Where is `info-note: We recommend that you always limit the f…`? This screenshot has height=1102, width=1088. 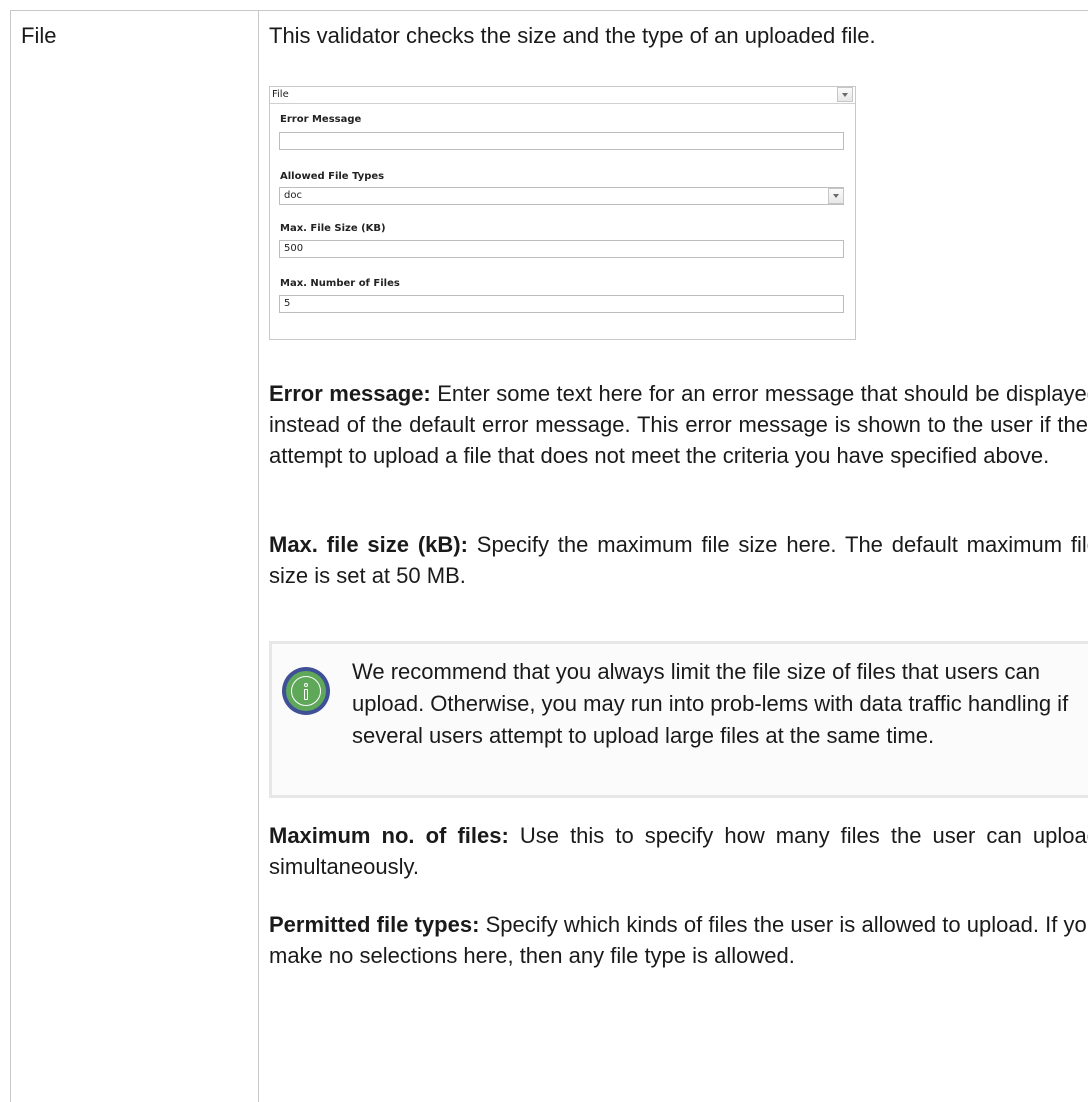 info-note: We recommend that you always limit the f… is located at coordinates (678, 719).